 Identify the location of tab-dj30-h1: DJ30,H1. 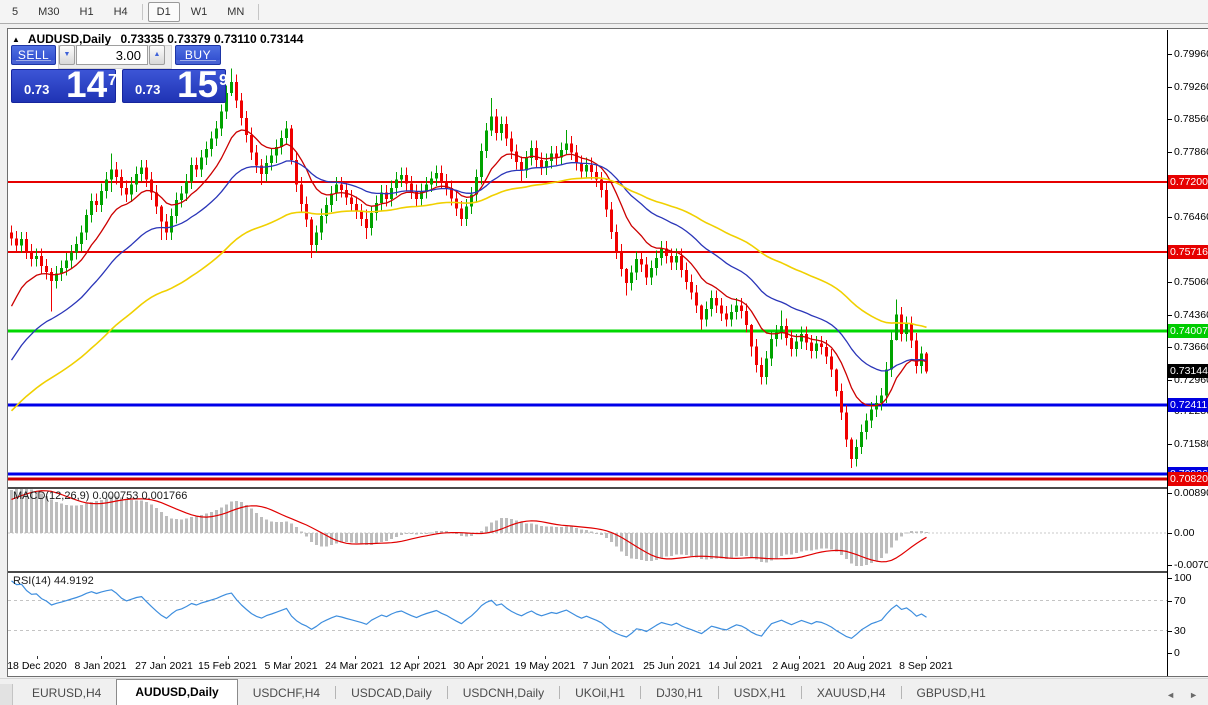
(679, 693).